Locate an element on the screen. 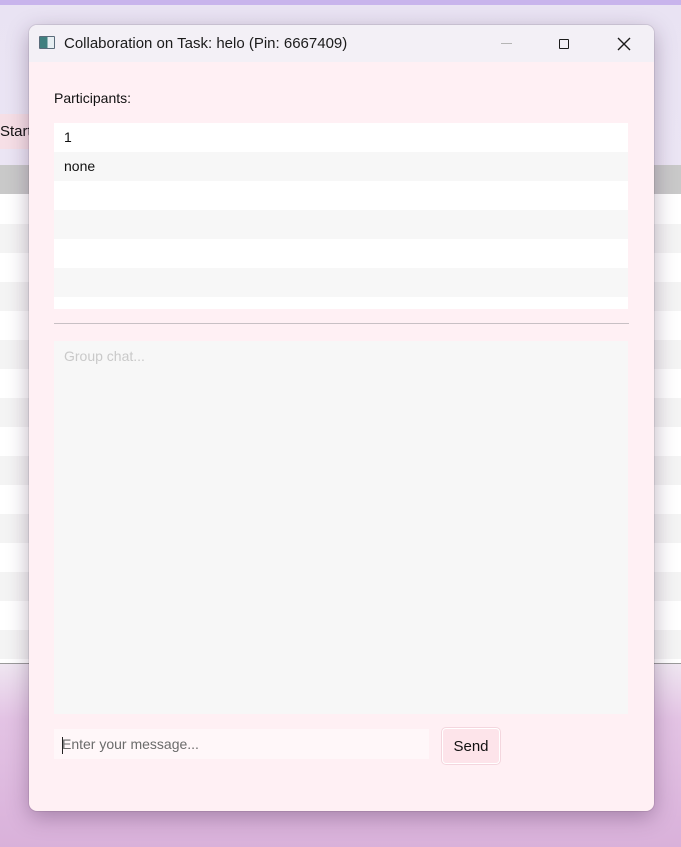  close-button is located at coordinates (624, 43).